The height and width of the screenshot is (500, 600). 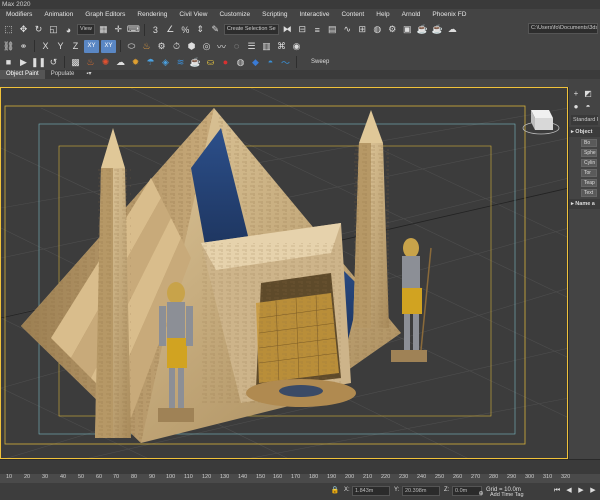 I want to click on tool-gear-icon: ⚙, so click(x=161, y=46).